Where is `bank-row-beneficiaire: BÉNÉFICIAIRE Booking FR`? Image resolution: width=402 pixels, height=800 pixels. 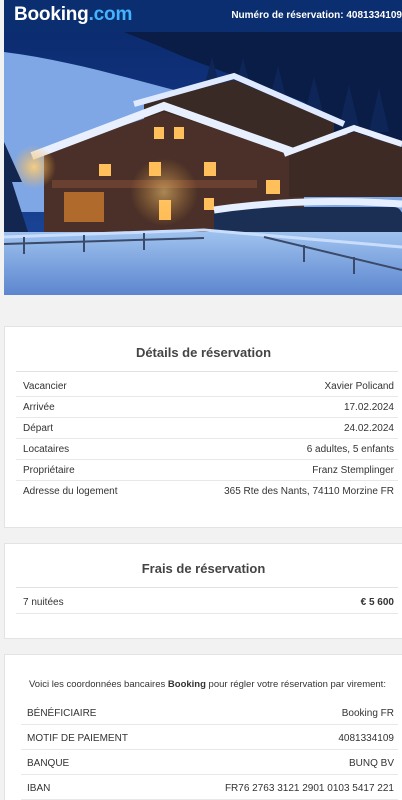
bank-row-beneficiaire: BÉNÉFICIAIRE Booking FR is located at coordinates (209, 712).